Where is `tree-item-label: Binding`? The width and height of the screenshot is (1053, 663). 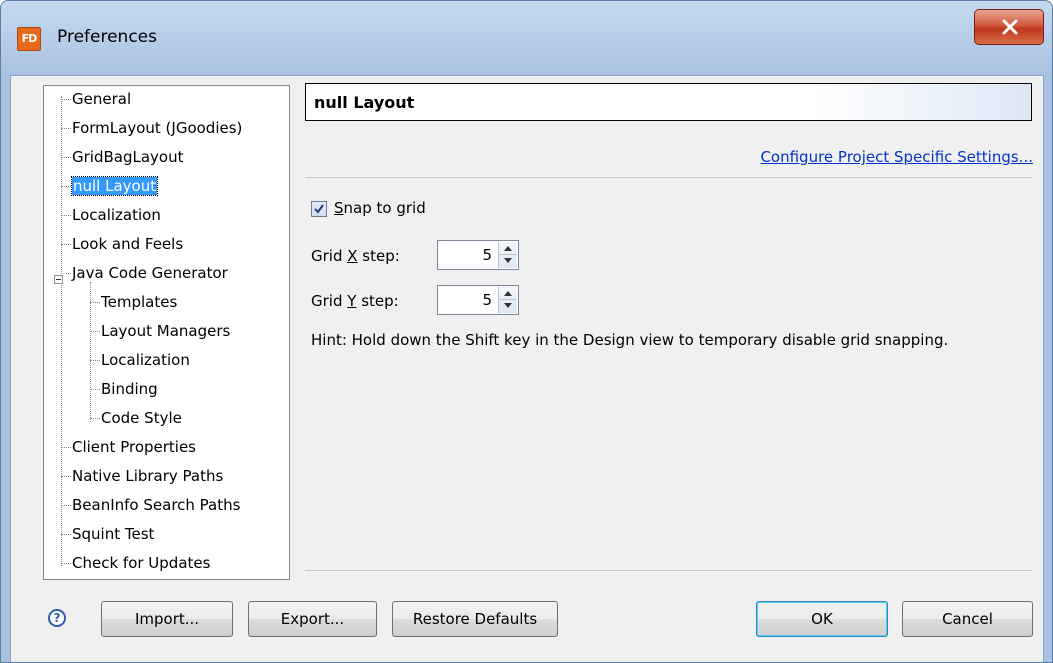 tree-item-label: Binding is located at coordinates (129, 389).